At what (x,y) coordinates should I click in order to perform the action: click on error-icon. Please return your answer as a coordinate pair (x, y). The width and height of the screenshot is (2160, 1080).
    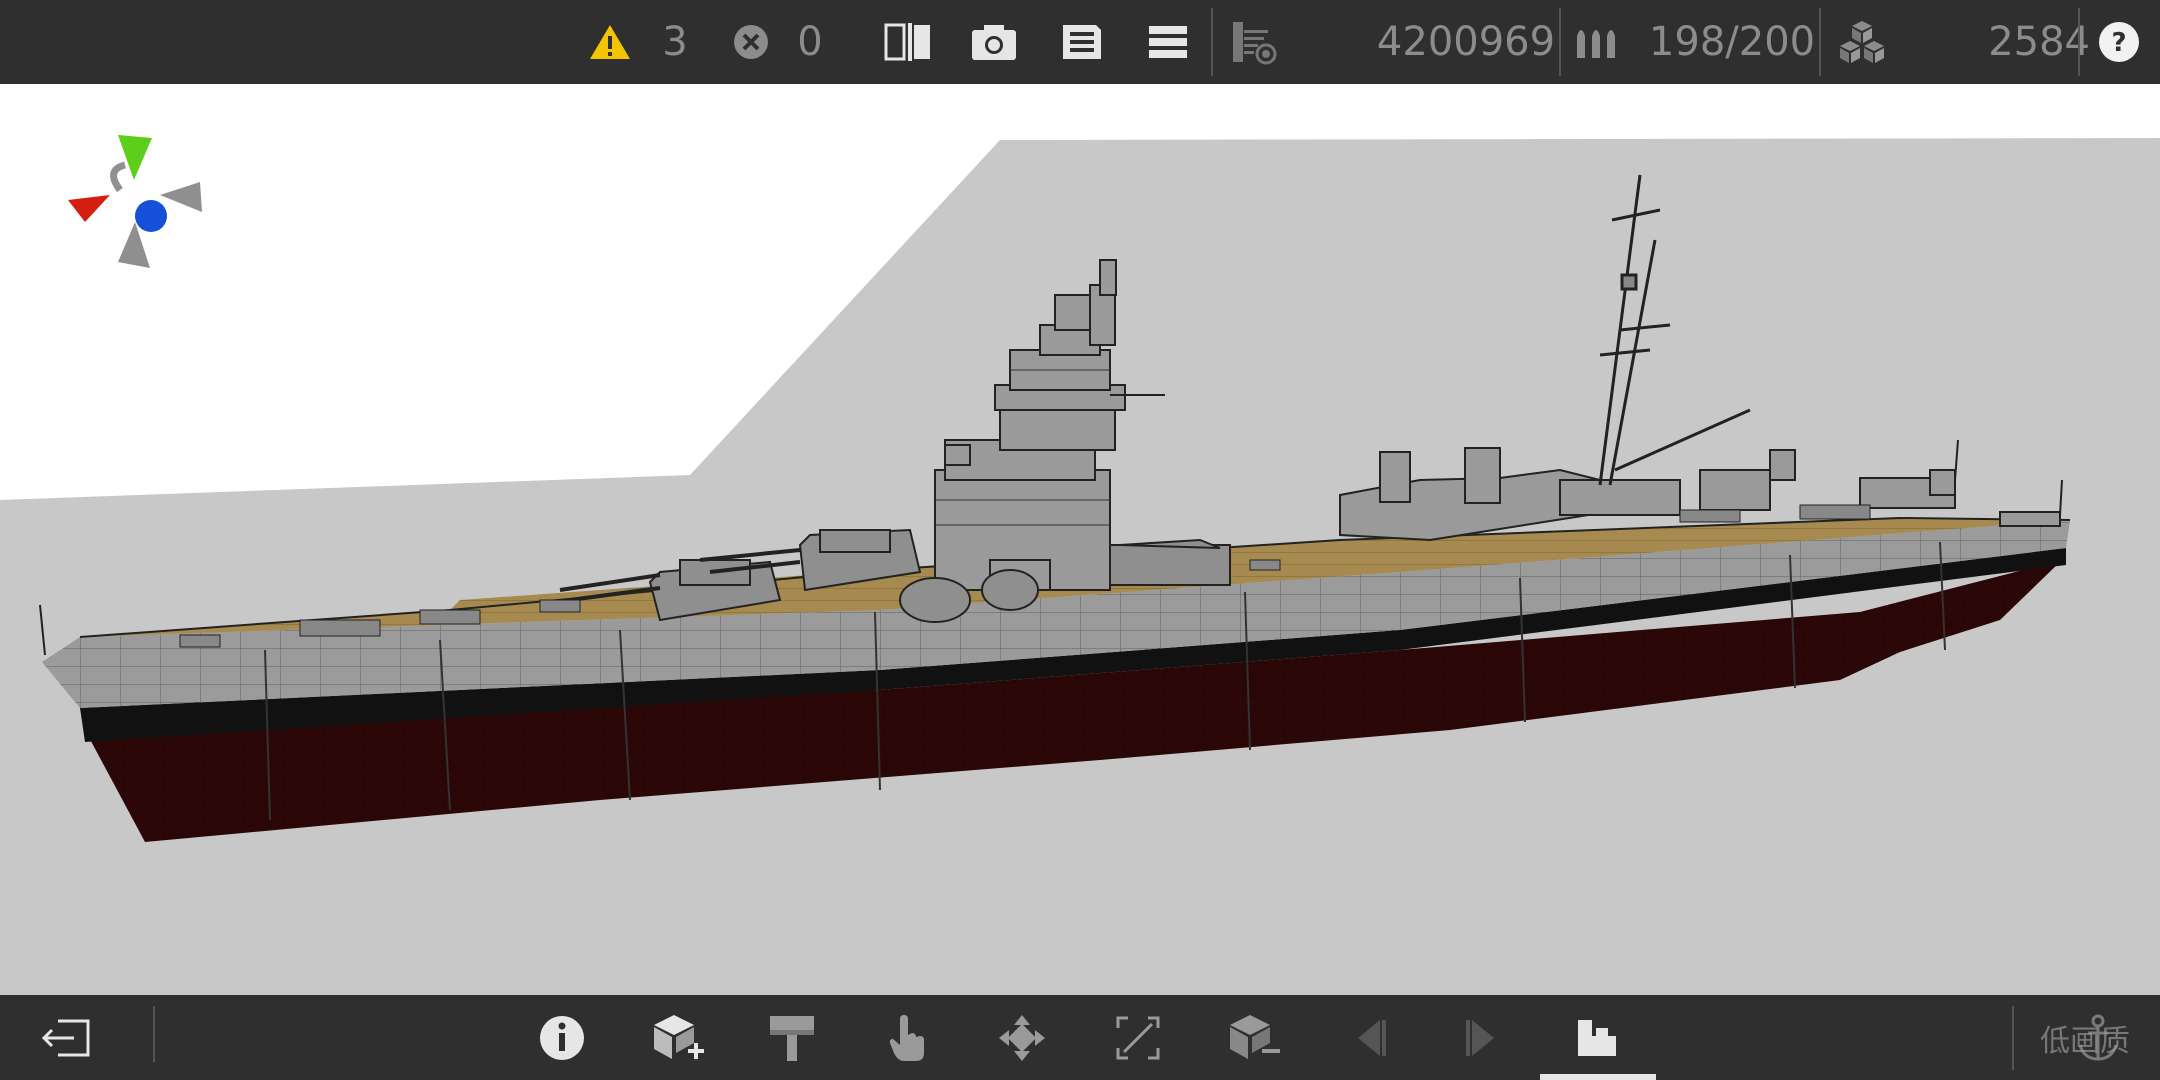
    Looking at the image, I should click on (751, 42).